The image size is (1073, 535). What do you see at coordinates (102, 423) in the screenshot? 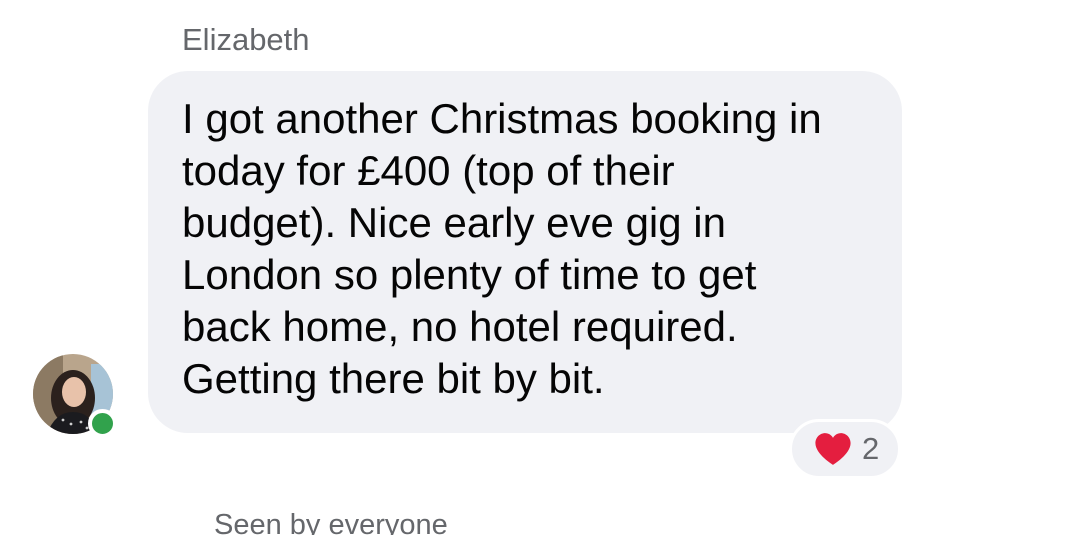
I see `online-status-dot` at bounding box center [102, 423].